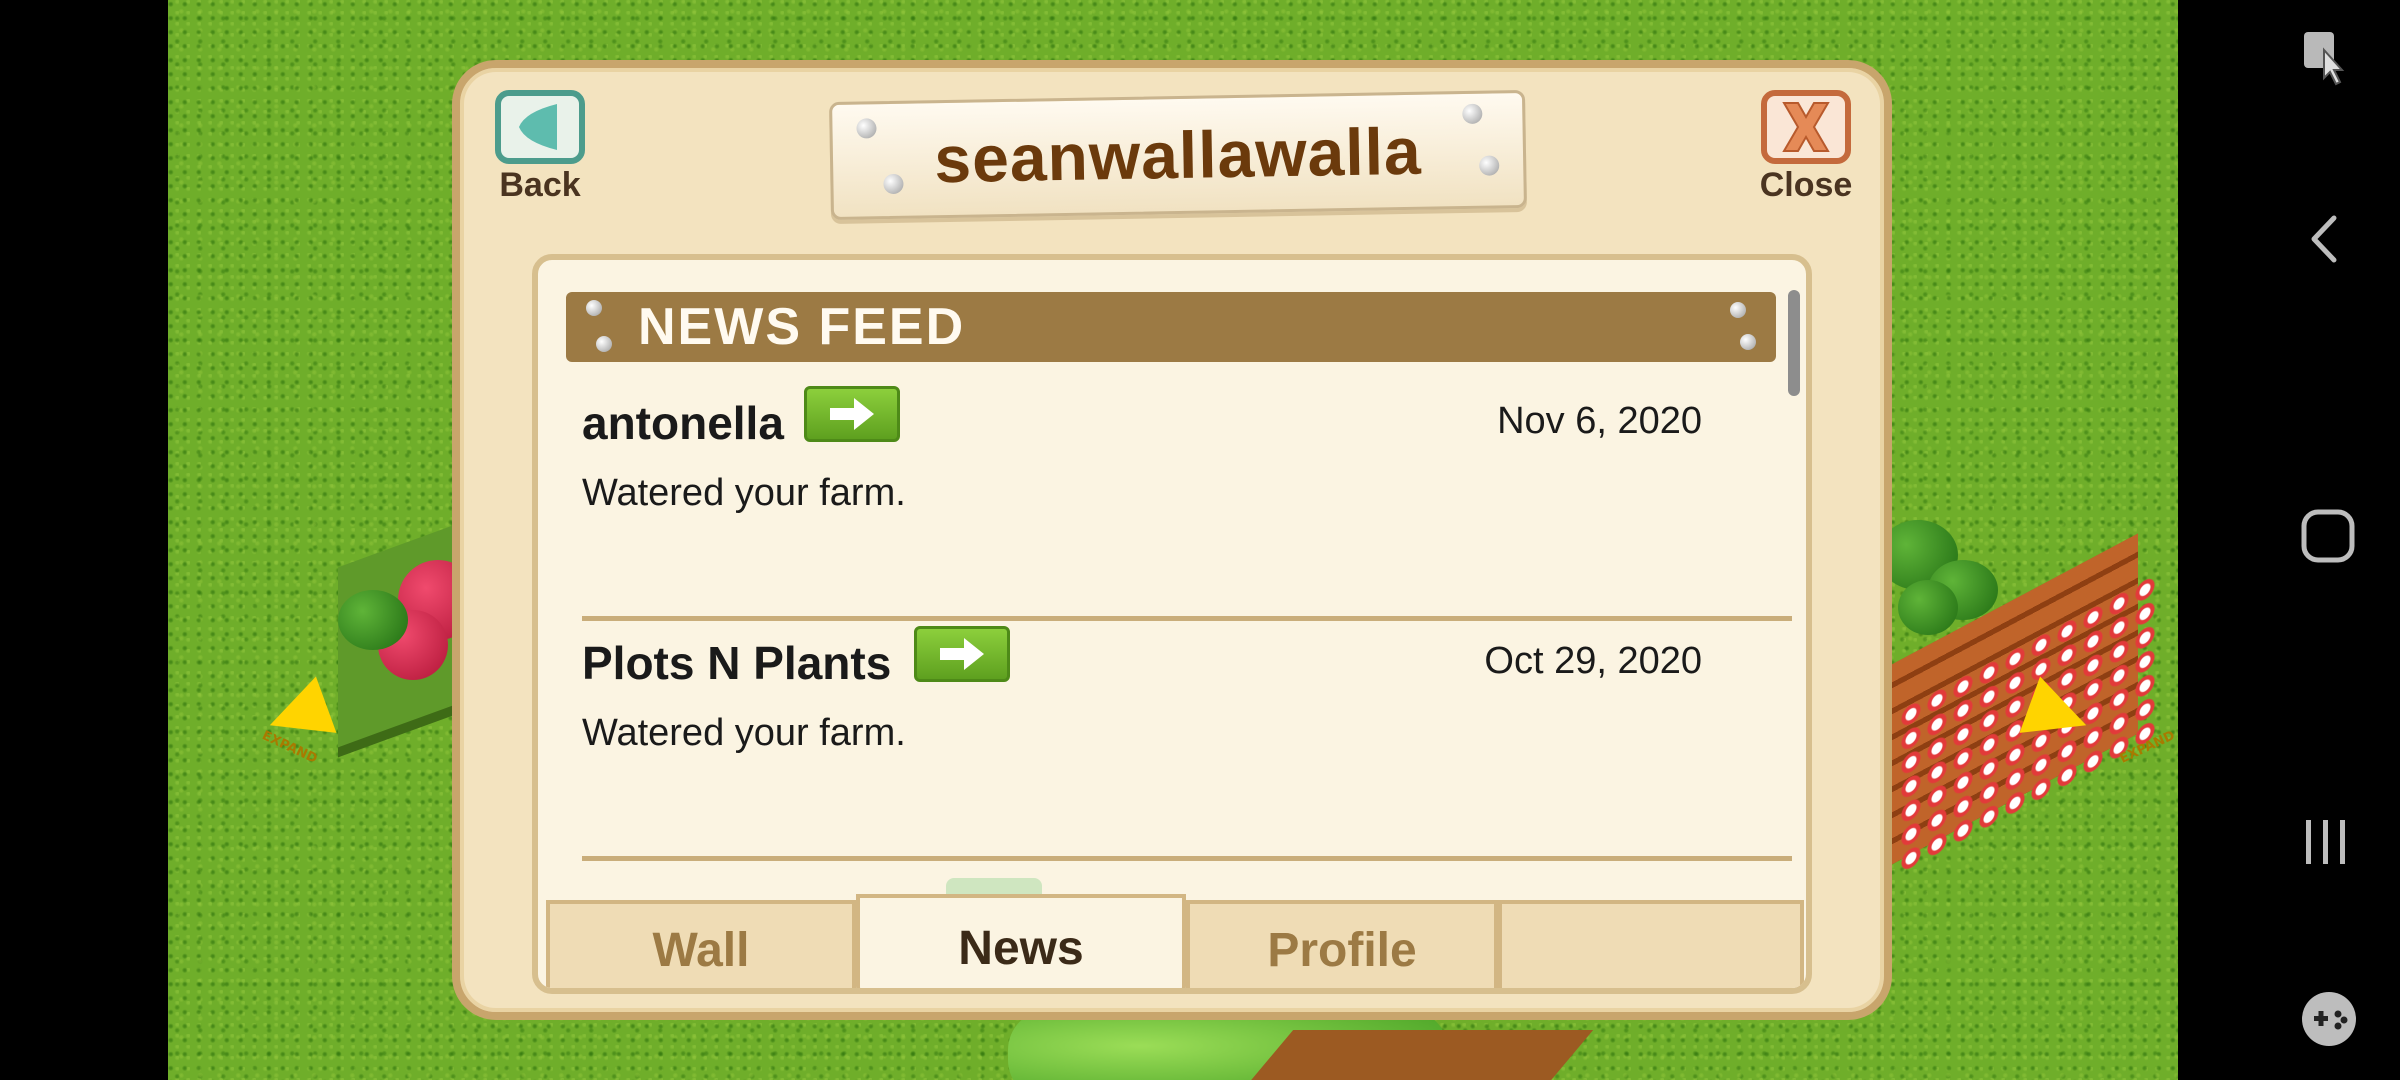  Describe the element at coordinates (1599, 421) in the screenshot. I see `feed-item-date: Nov 6, 2020` at that location.